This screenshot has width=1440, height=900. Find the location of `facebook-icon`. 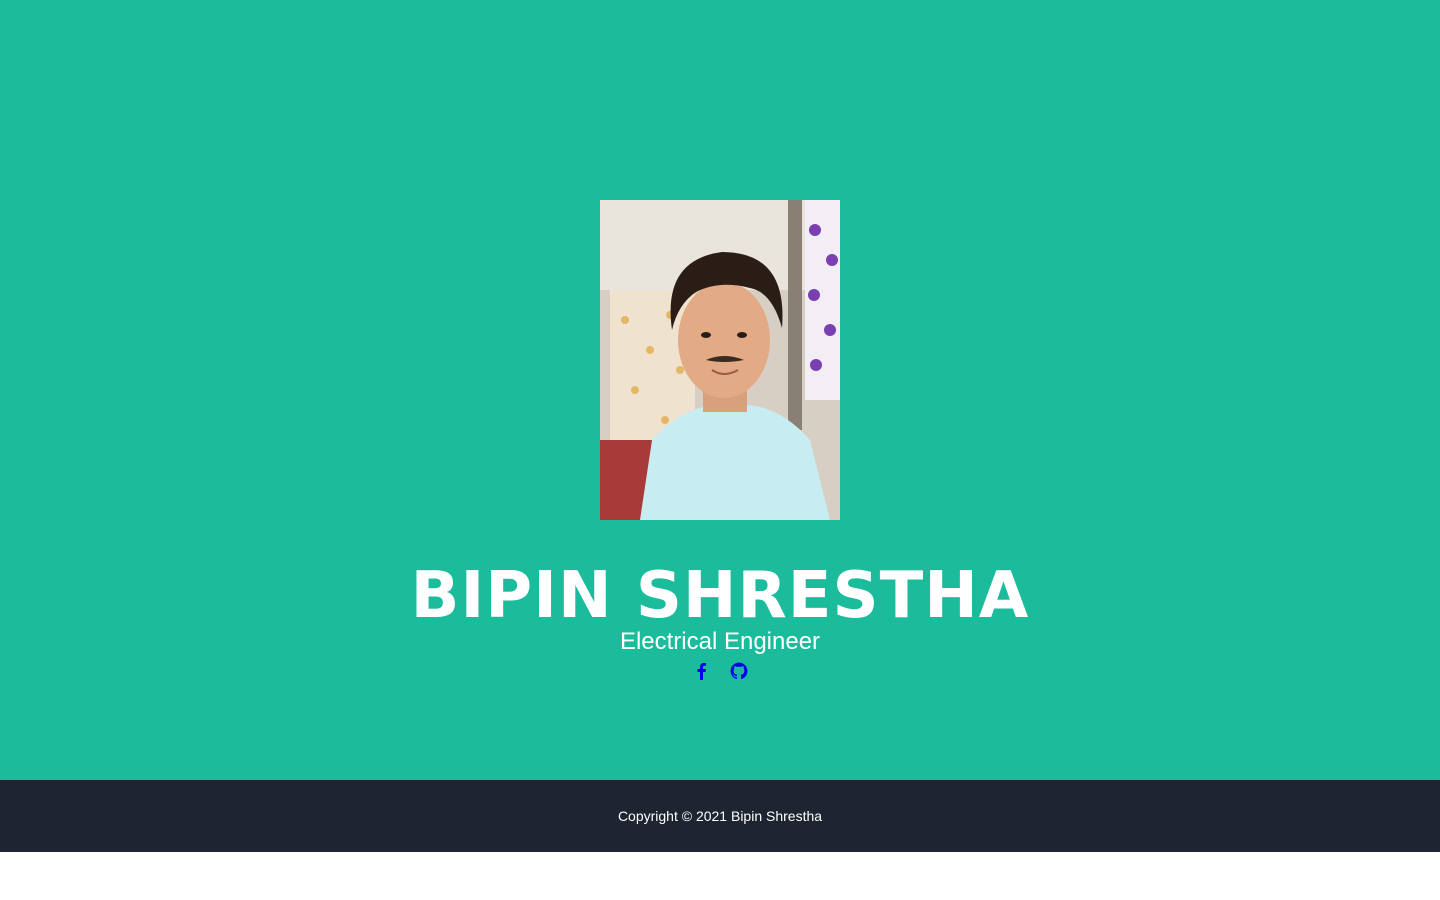

facebook-icon is located at coordinates (701, 671).